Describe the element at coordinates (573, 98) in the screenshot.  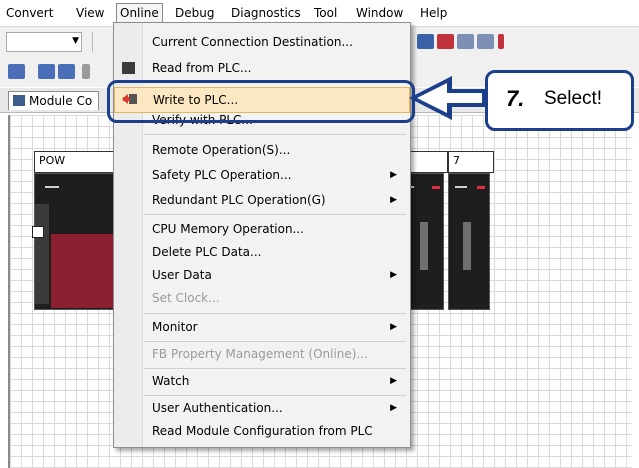
I see `callout-text: Select!` at that location.